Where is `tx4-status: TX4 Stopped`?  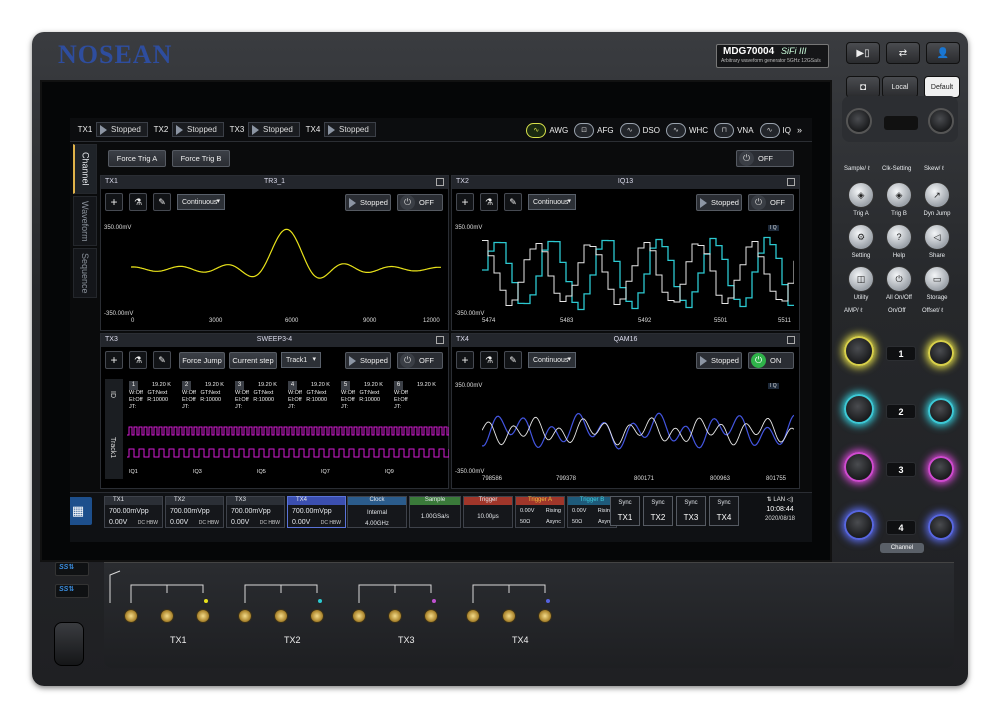 tx4-status: TX4 Stopped is located at coordinates (339, 129).